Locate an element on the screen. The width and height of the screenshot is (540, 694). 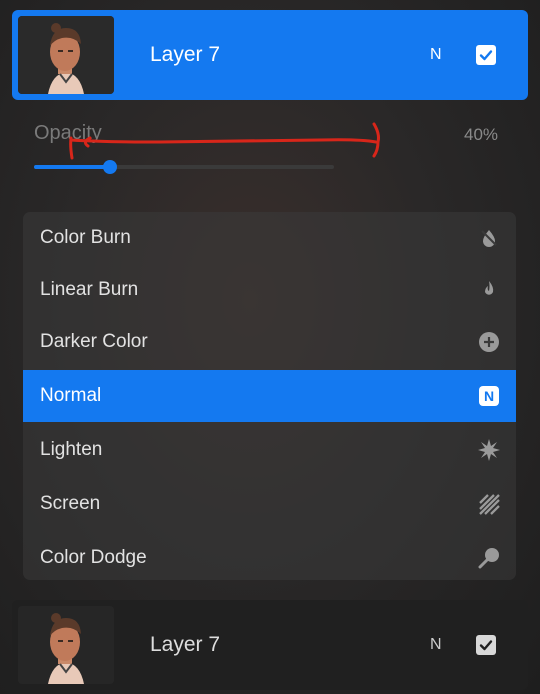
blend-item-color-burn: Color Burn is located at coordinates (269, 238).